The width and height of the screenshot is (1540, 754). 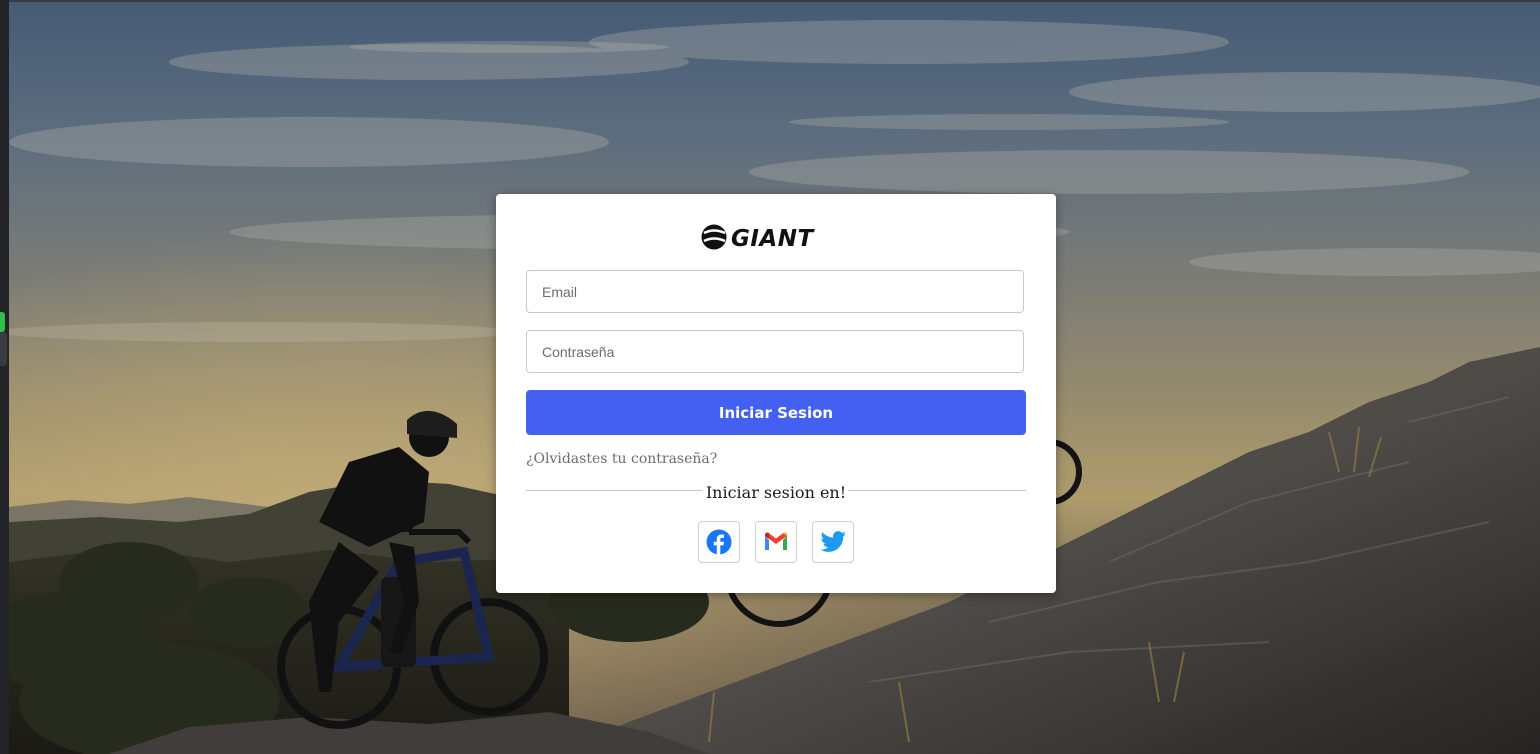 I want to click on twitter-icon, so click(x=833, y=541).